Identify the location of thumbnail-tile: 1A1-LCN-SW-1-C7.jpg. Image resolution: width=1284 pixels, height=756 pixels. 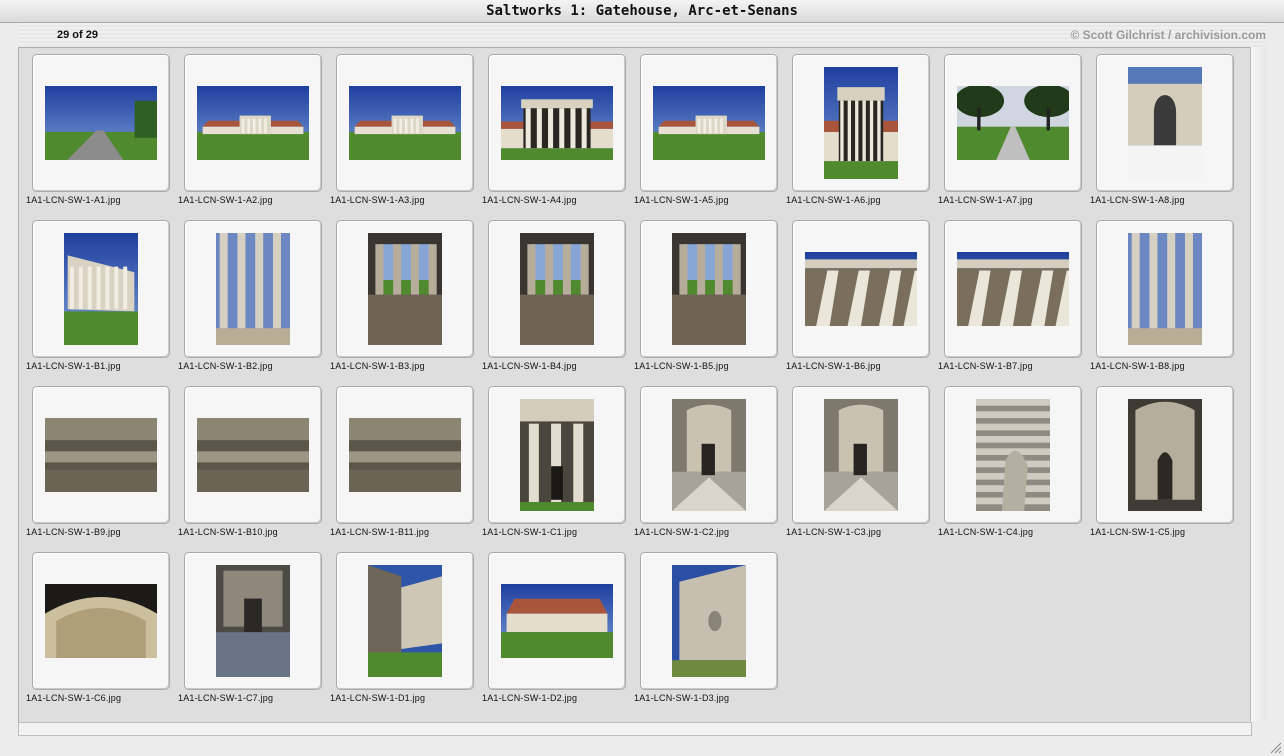
(257, 626).